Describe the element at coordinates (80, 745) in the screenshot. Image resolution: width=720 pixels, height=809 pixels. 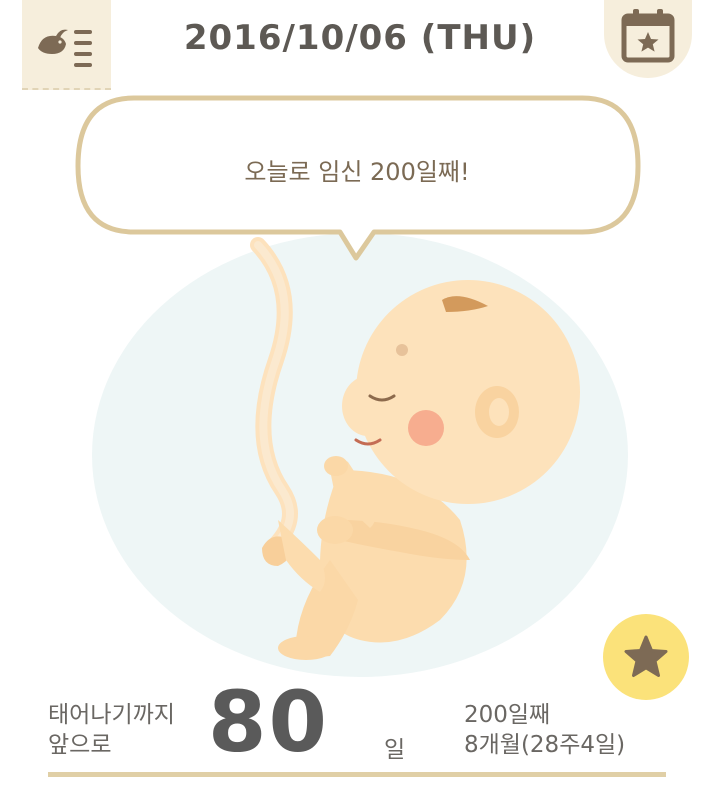
I see `countdown-label-line2: 앞으로` at that location.